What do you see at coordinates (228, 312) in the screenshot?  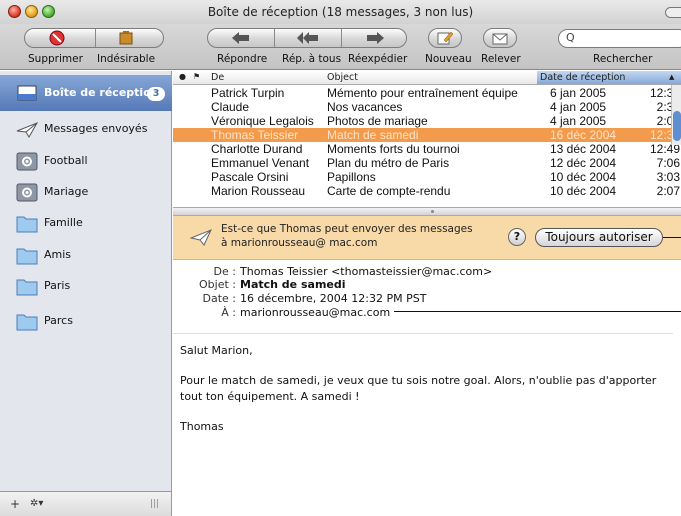 I see `to-key: À :` at bounding box center [228, 312].